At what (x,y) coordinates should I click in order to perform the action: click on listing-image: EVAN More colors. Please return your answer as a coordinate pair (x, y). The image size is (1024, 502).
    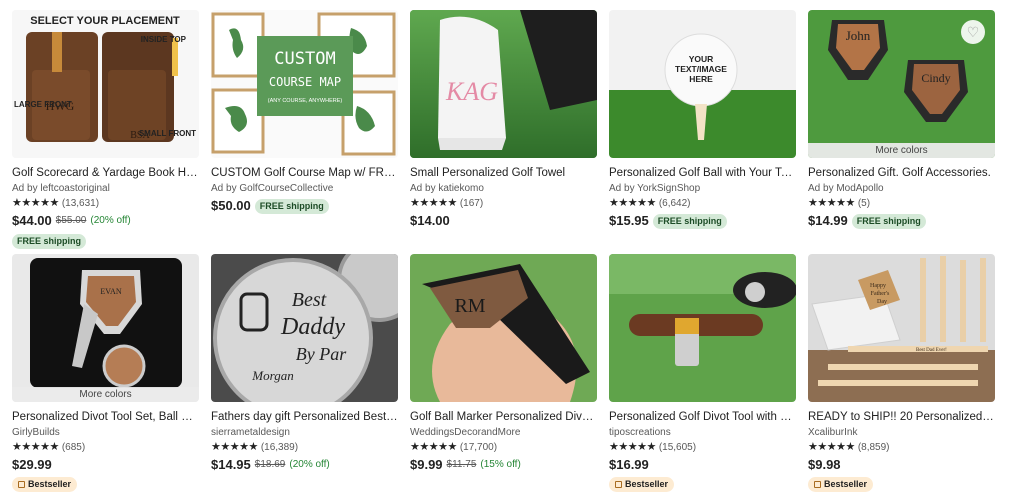
    Looking at the image, I should click on (105, 328).